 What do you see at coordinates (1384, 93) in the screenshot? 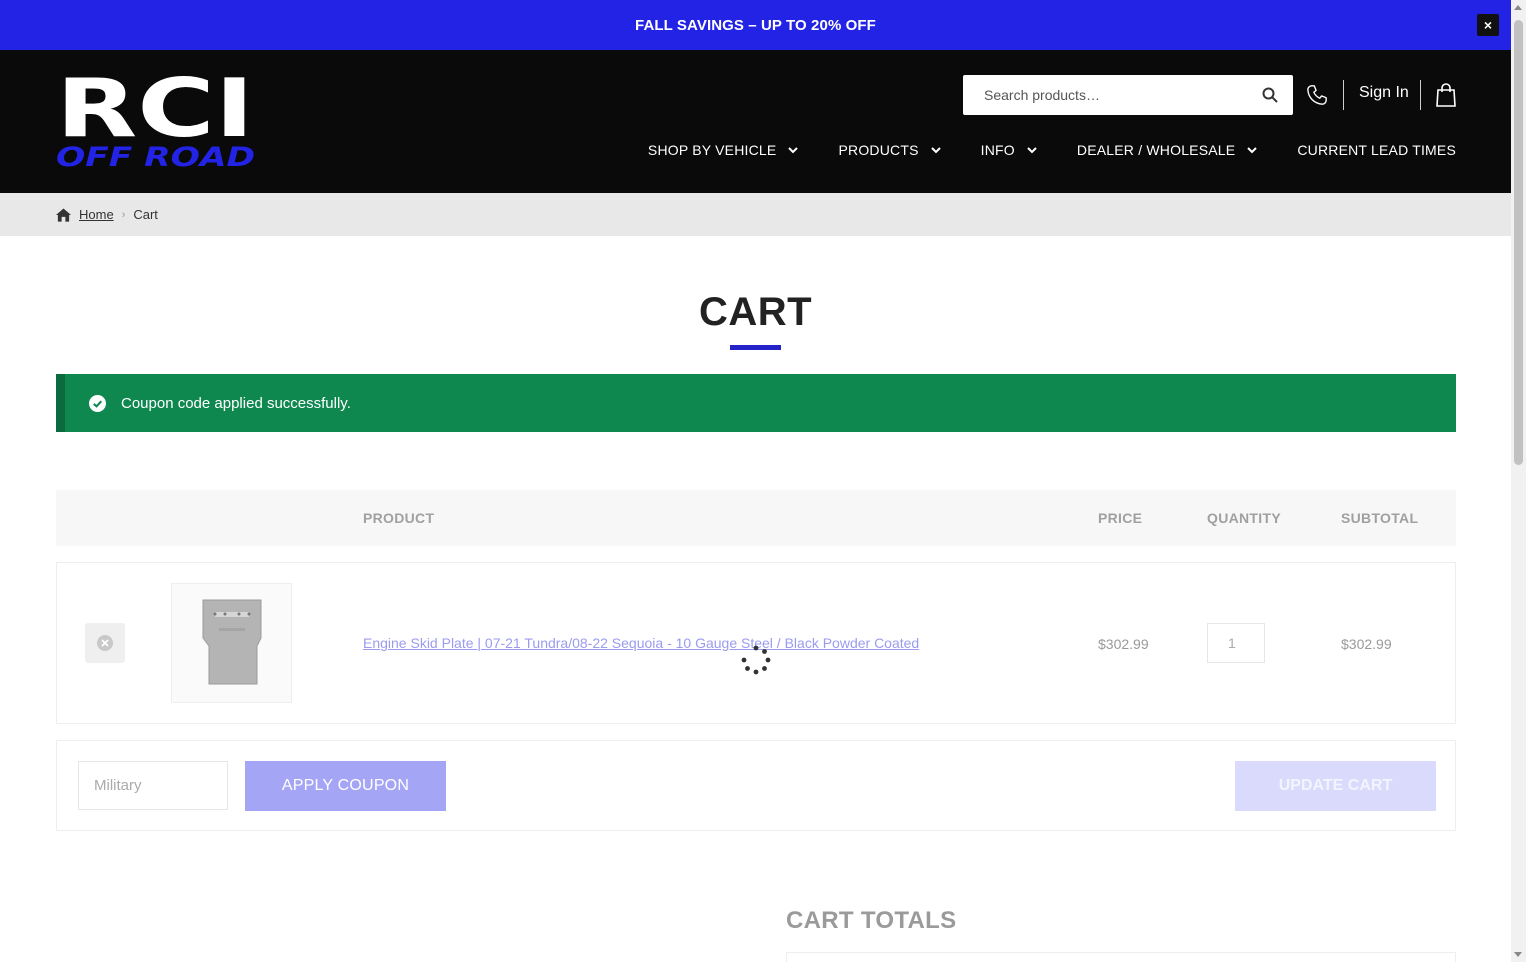
I see `sign-in-link: Sign In` at bounding box center [1384, 93].